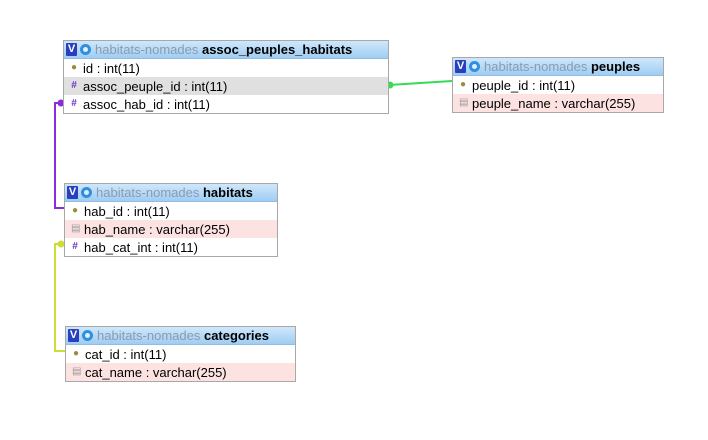 The width and height of the screenshot is (708, 440). Describe the element at coordinates (171, 211) in the screenshot. I see `column-row: ● hab_id : int(11)` at that location.